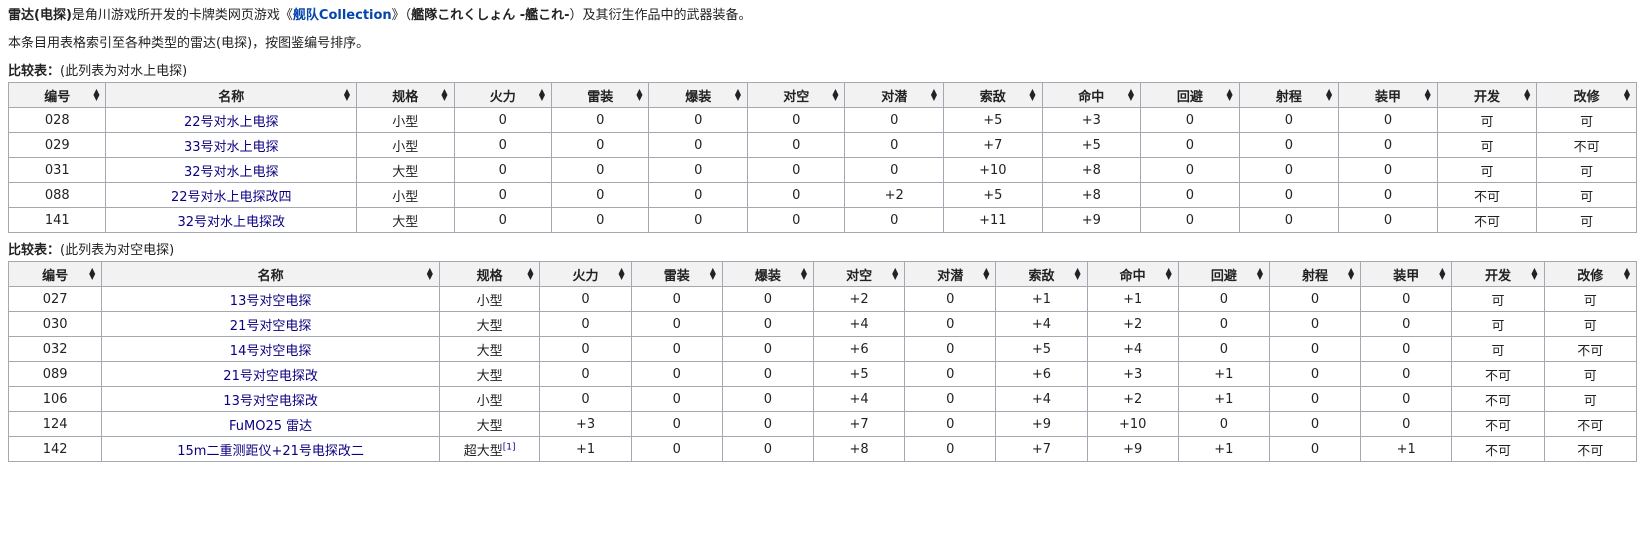 Image resolution: width=1642 pixels, height=538 pixels. What do you see at coordinates (1388, 220) in the screenshot?
I see `cell-armor: 0` at bounding box center [1388, 220].